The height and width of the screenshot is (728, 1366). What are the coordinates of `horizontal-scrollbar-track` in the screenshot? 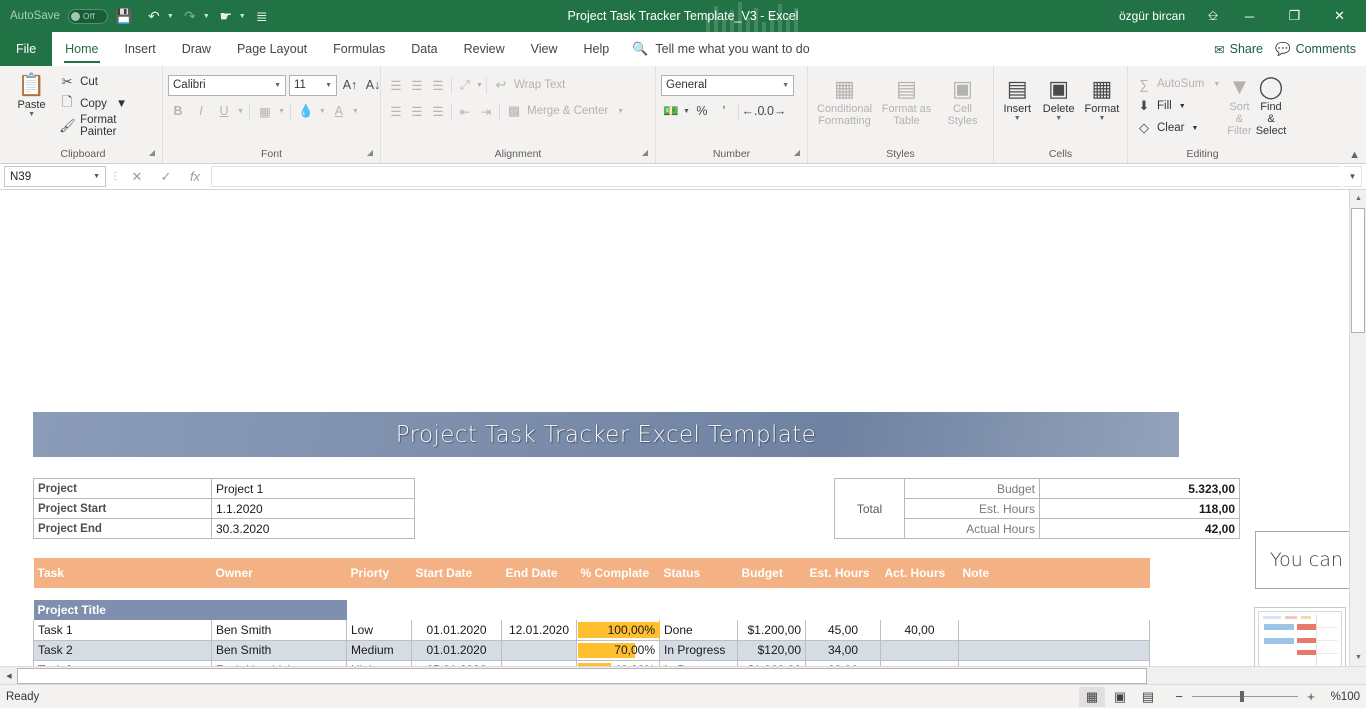 It's located at (691, 675).